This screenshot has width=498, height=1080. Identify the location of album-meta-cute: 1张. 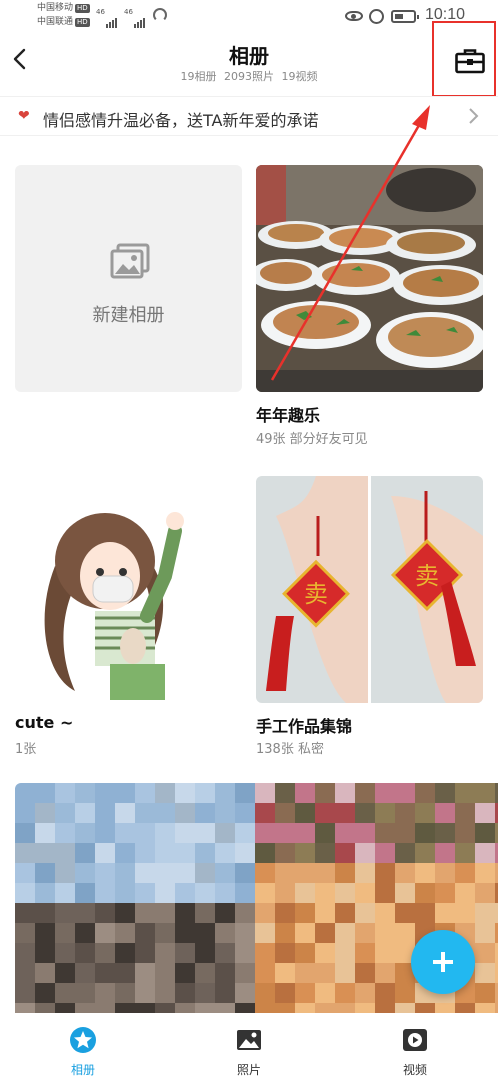
(26, 749).